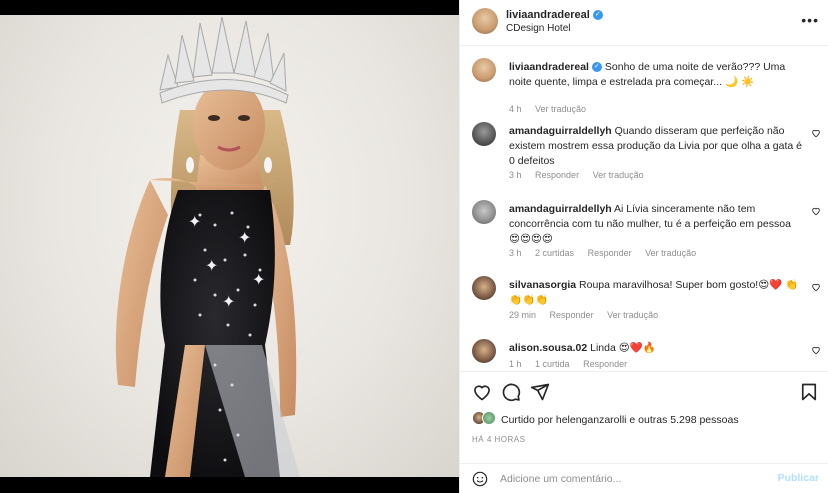 This screenshot has width=828, height=493. What do you see at coordinates (548, 15) in the screenshot?
I see `author-username-text: liviaandradereal` at bounding box center [548, 15].